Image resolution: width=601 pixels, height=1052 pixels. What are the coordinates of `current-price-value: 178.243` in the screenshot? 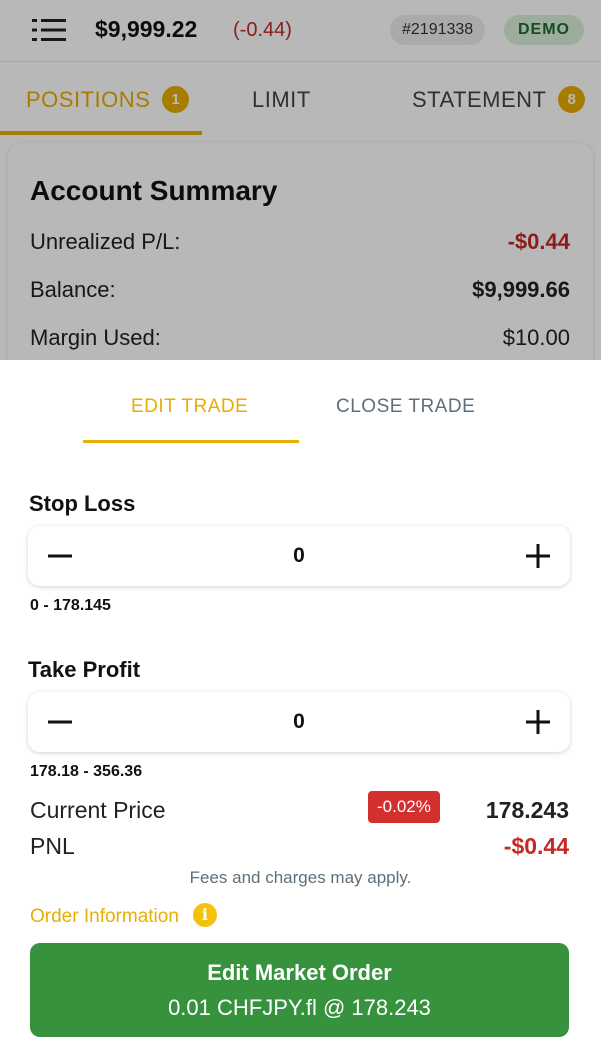 It's located at (527, 810).